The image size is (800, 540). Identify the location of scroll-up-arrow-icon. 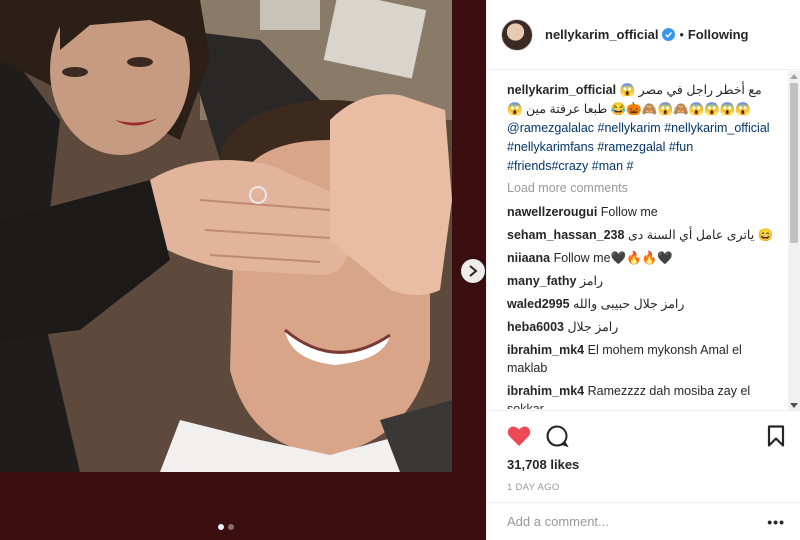
(794, 76).